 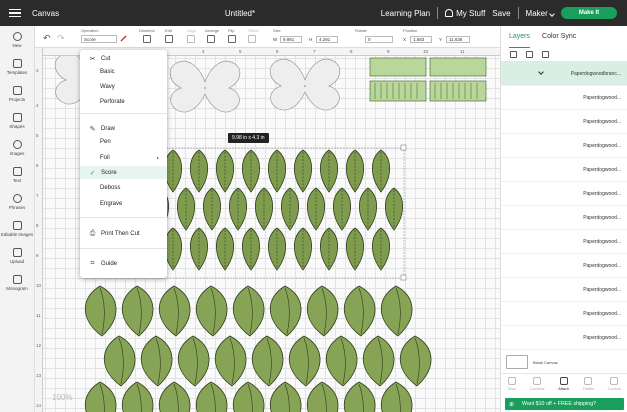 I want to click on pen-color-icon, so click(x=123, y=38).